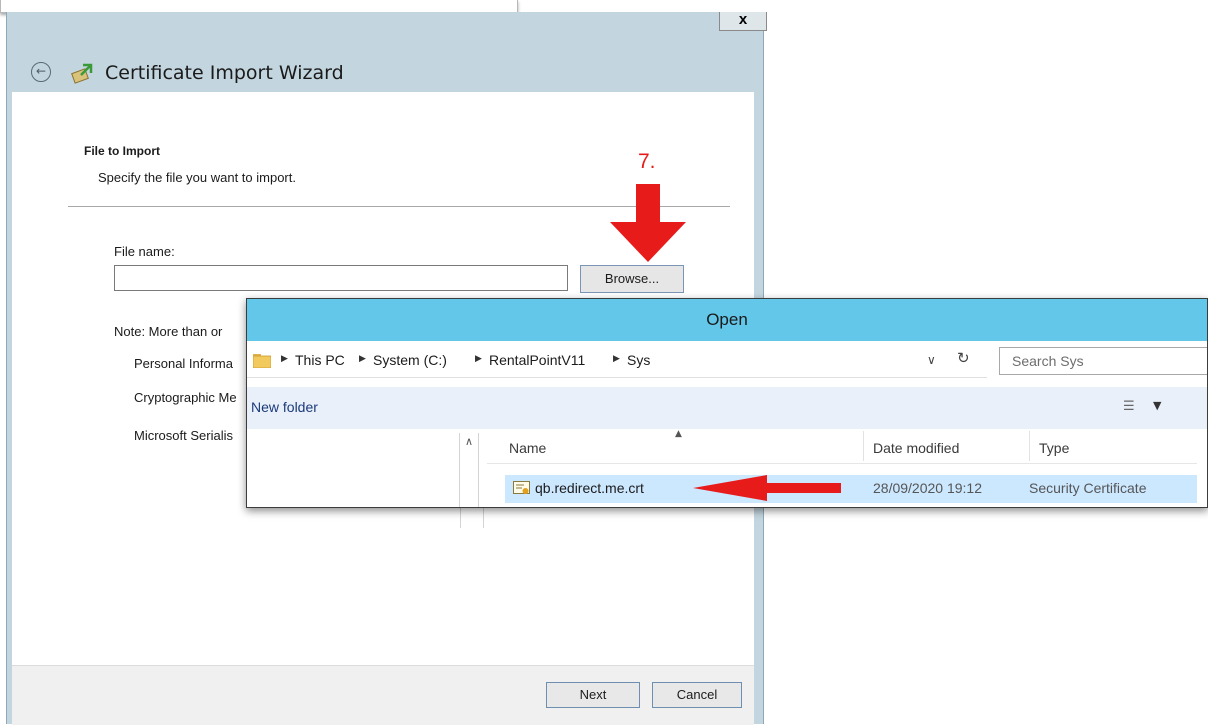 This screenshot has height=725, width=1208. What do you see at coordinates (284, 407) in the screenshot?
I see `new-folder-button: New folder` at bounding box center [284, 407].